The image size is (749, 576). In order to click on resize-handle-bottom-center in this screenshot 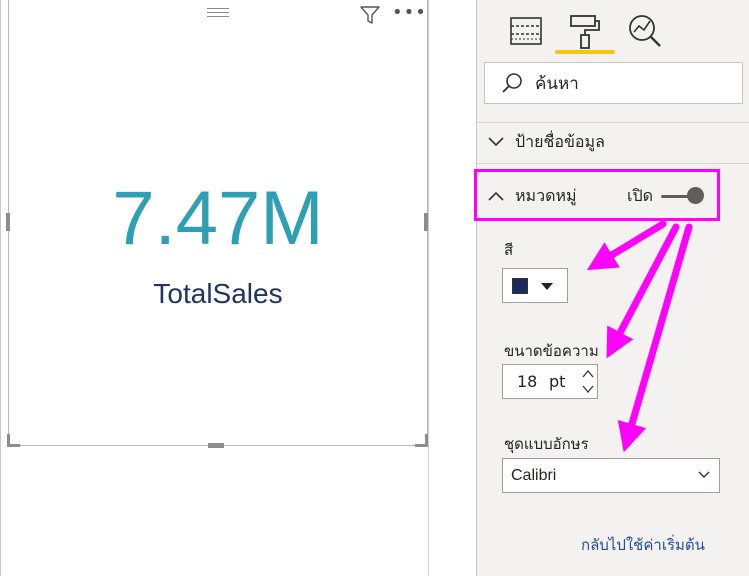, I will do `click(216, 445)`.